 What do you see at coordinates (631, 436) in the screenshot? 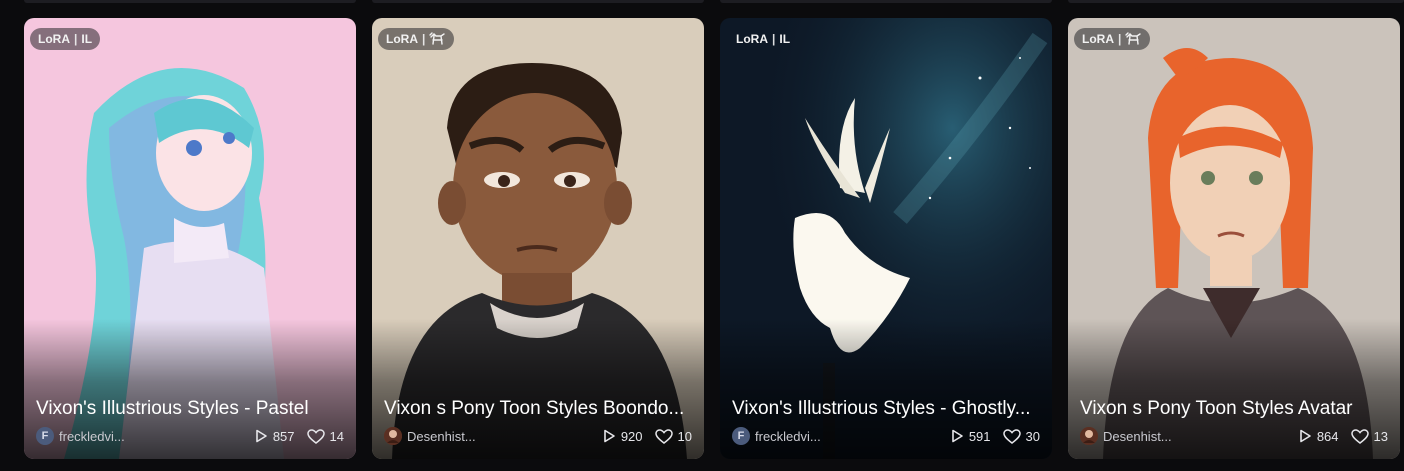
I see `download-count: 920` at bounding box center [631, 436].